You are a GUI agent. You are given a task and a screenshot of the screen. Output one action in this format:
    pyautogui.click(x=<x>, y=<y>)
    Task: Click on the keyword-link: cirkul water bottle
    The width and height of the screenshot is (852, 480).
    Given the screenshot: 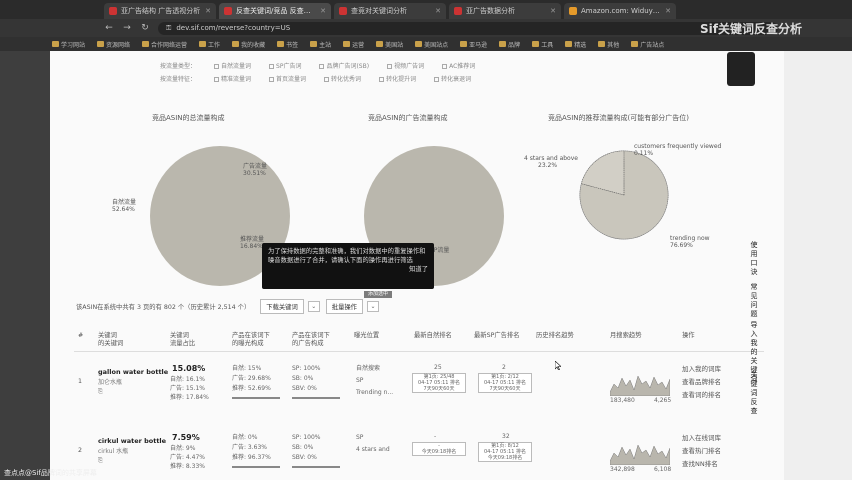 What is the action you would take?
    pyautogui.click(x=132, y=441)
    